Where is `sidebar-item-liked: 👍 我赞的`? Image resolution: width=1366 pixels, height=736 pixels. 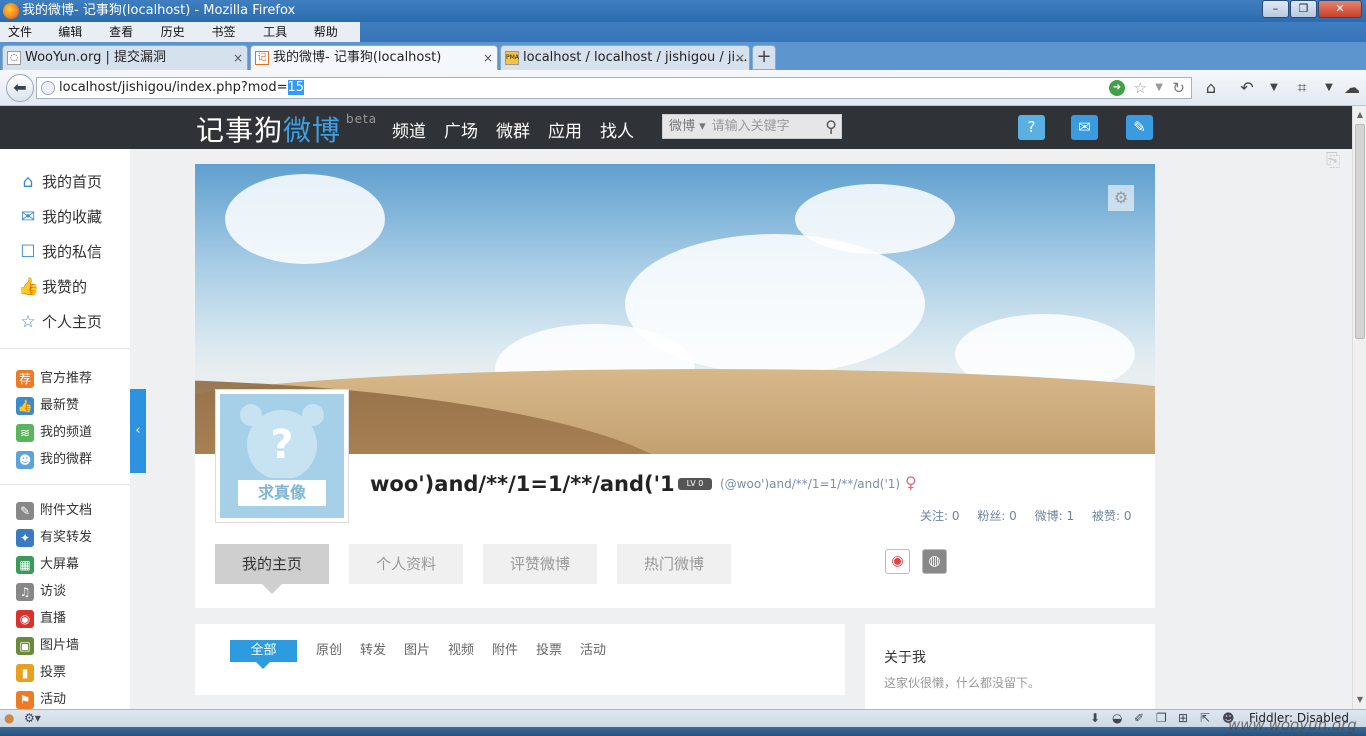
sidebar-item-liked: 👍 我赞的 is located at coordinates (52, 286).